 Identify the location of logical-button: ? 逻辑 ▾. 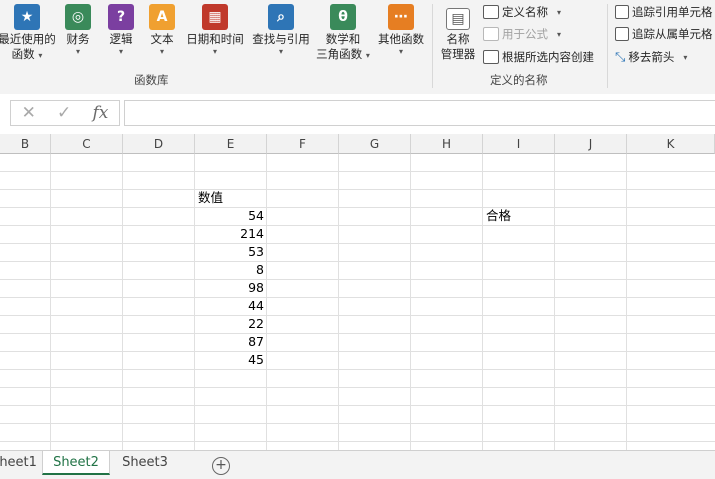
(121, 30).